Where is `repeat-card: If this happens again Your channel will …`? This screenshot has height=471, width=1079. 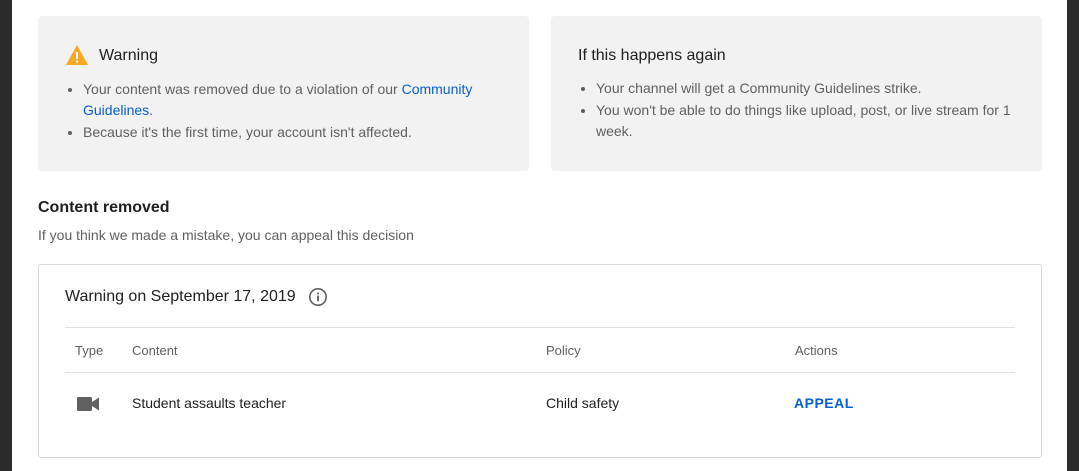 repeat-card: If this happens again Your channel will … is located at coordinates (796, 93).